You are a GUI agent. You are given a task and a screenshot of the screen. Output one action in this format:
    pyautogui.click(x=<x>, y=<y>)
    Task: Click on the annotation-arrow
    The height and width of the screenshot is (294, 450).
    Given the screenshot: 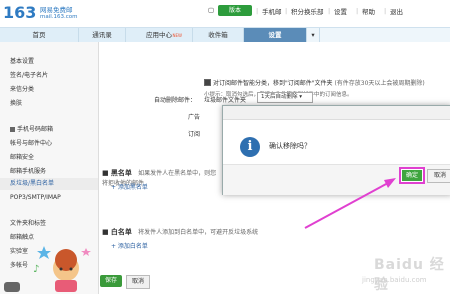 What is the action you would take?
    pyautogui.click(x=350, y=203)
    